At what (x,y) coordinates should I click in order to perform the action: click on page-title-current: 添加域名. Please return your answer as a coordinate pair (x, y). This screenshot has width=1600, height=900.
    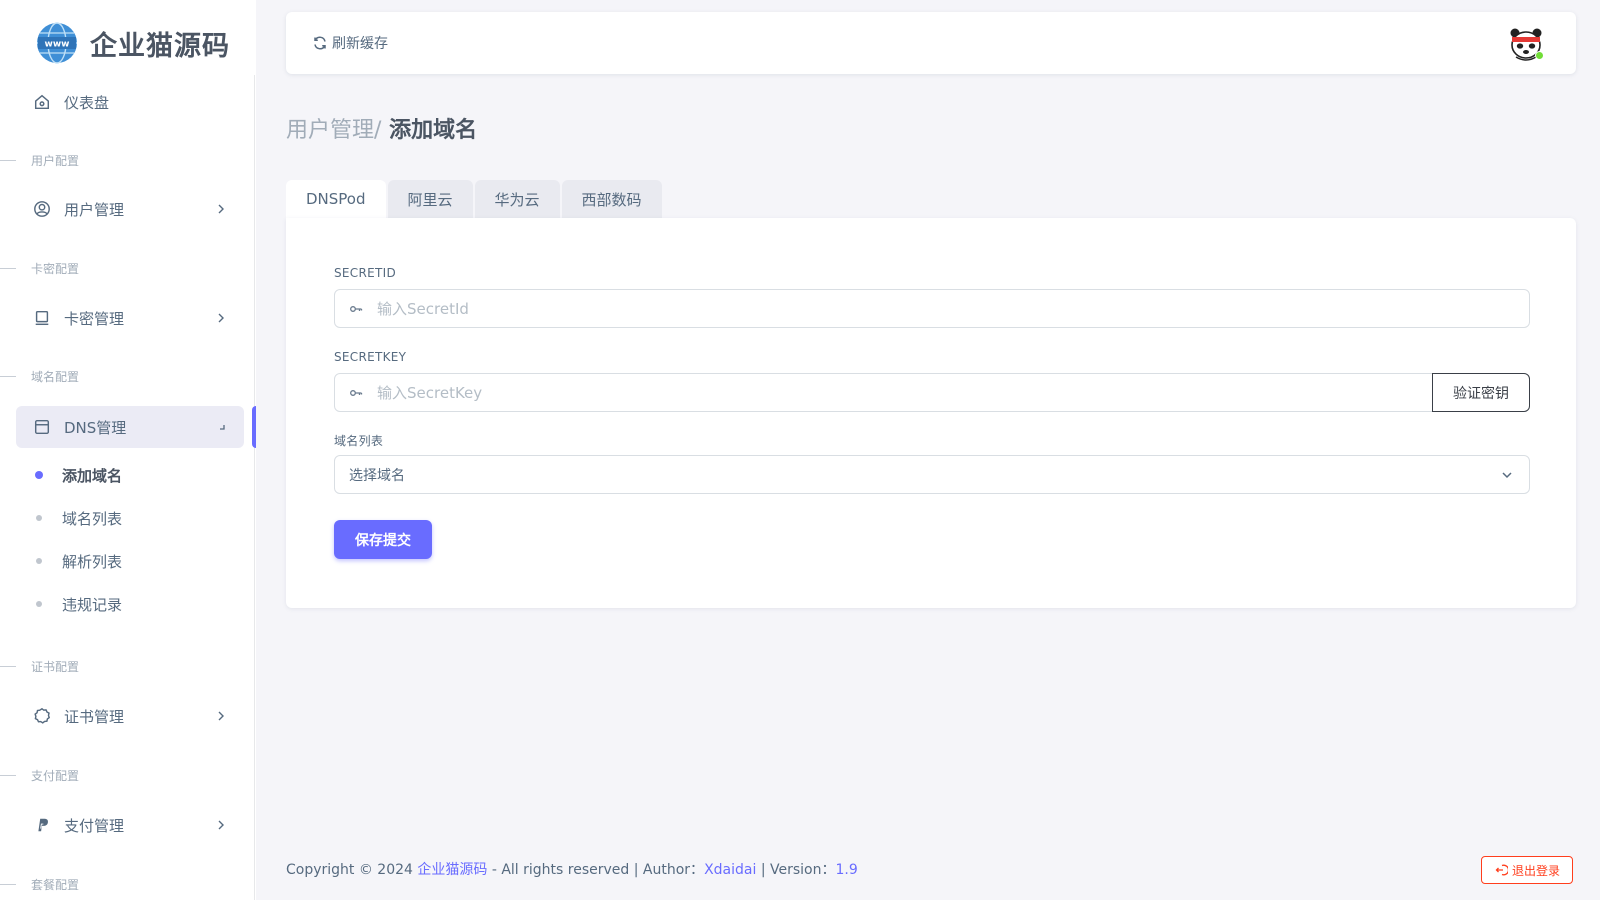
    Looking at the image, I should click on (433, 130).